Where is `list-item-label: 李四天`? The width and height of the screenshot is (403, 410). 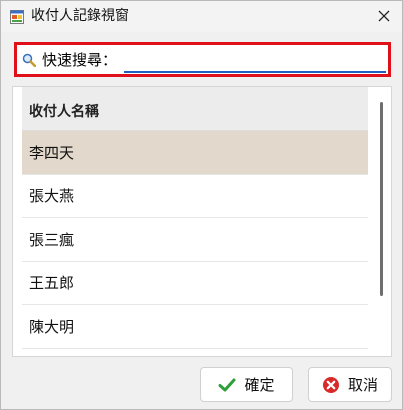 list-item-label: 李四天 is located at coordinates (52, 152).